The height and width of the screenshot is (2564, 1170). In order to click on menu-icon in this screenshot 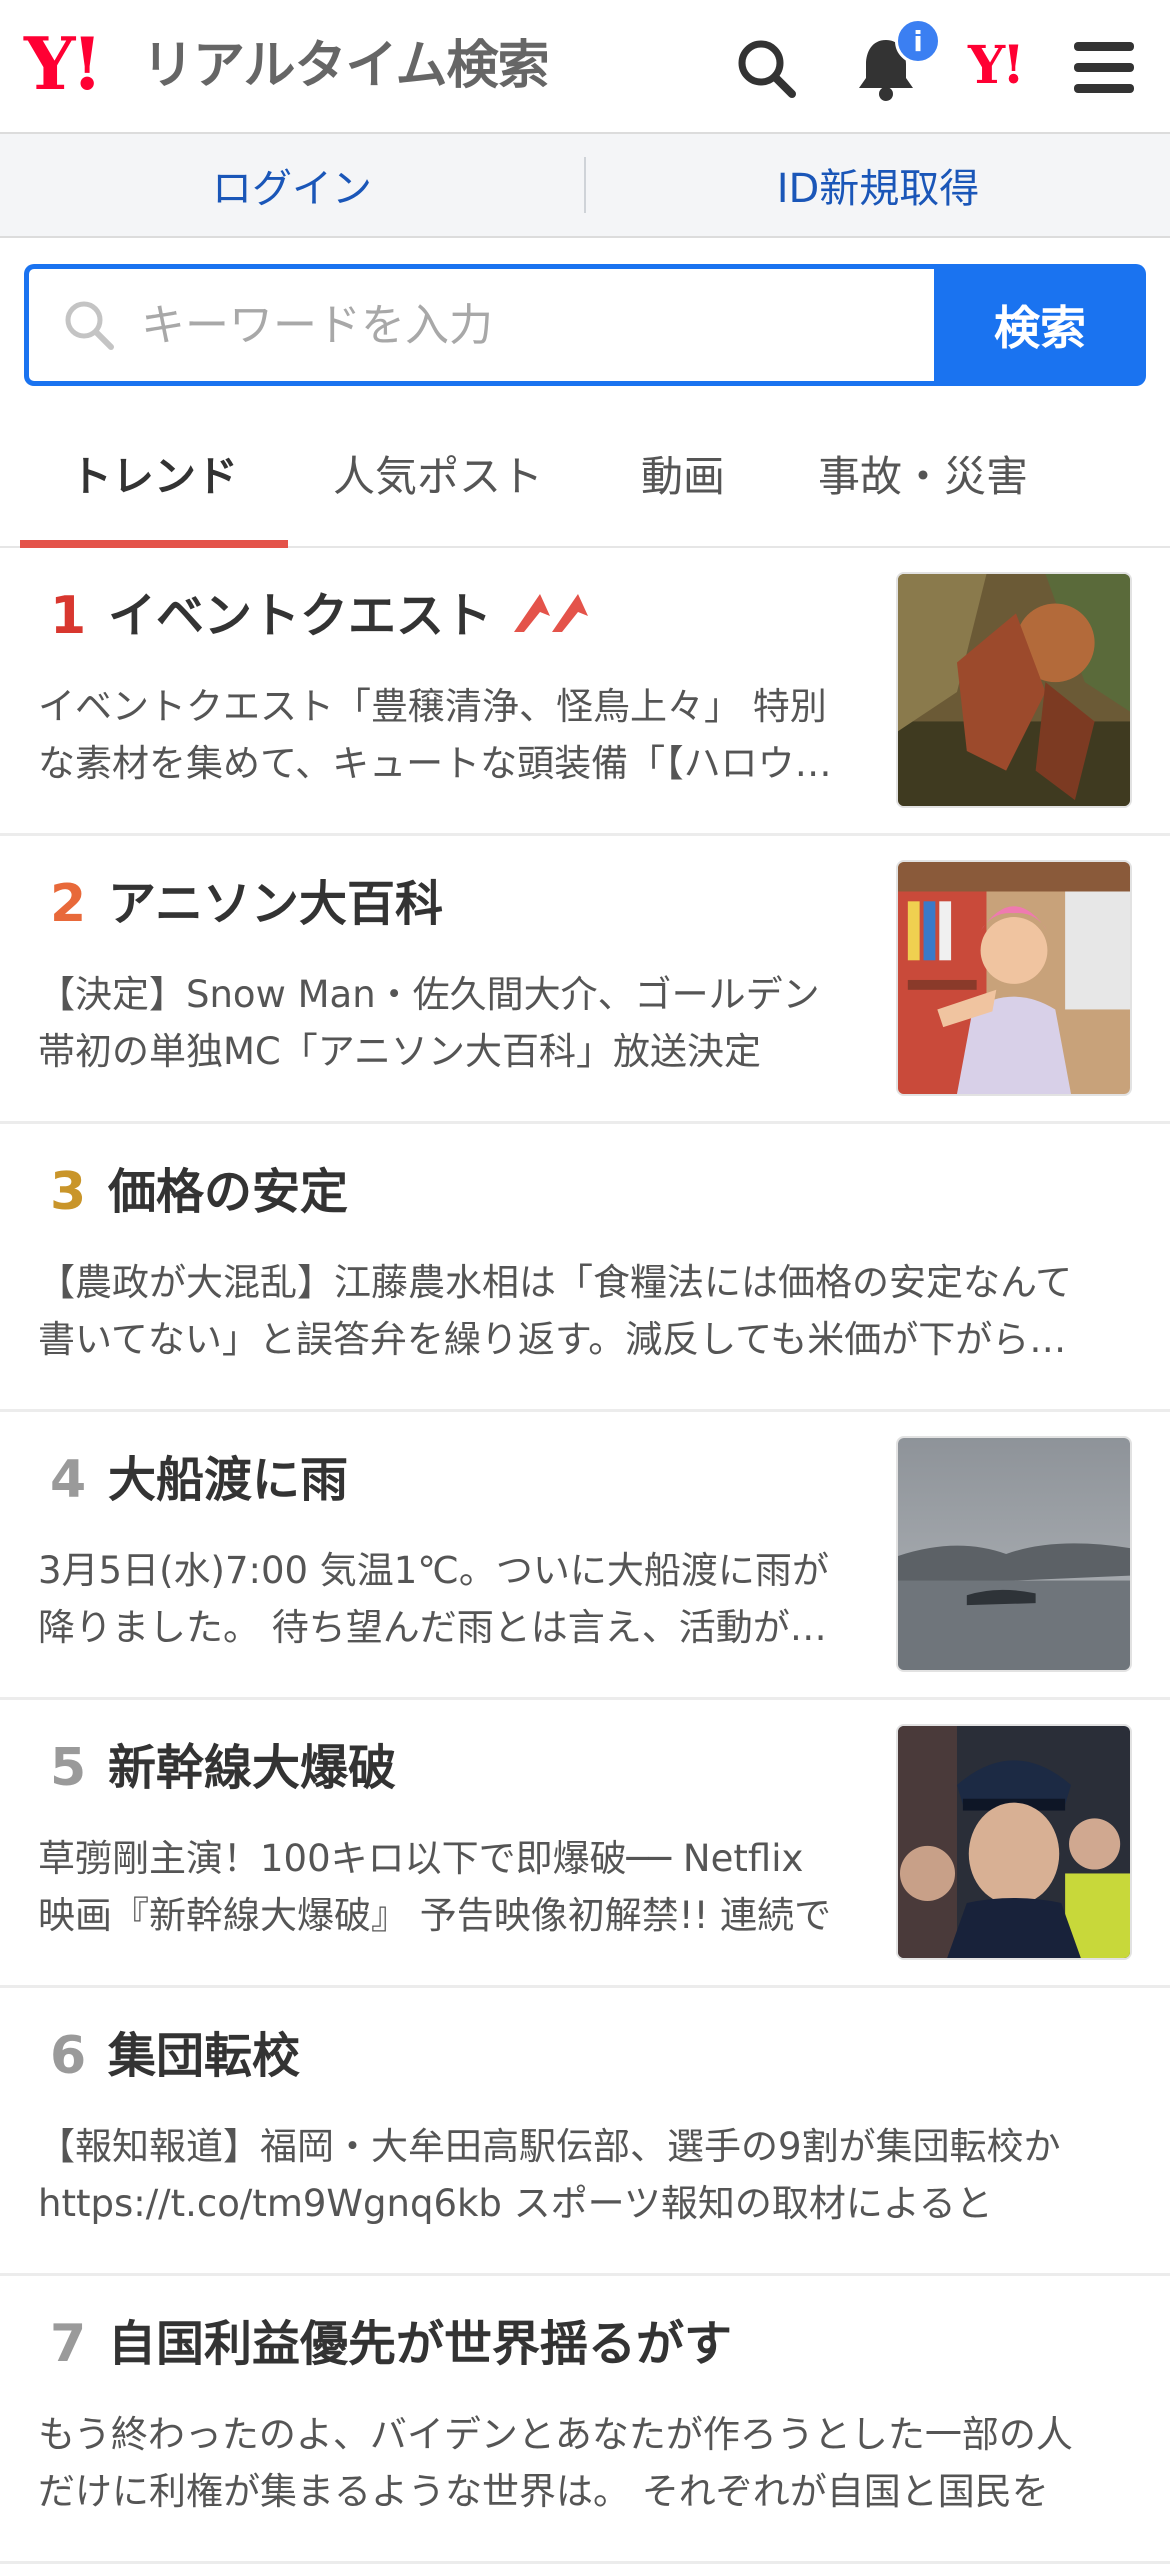, I will do `click(1104, 68)`.